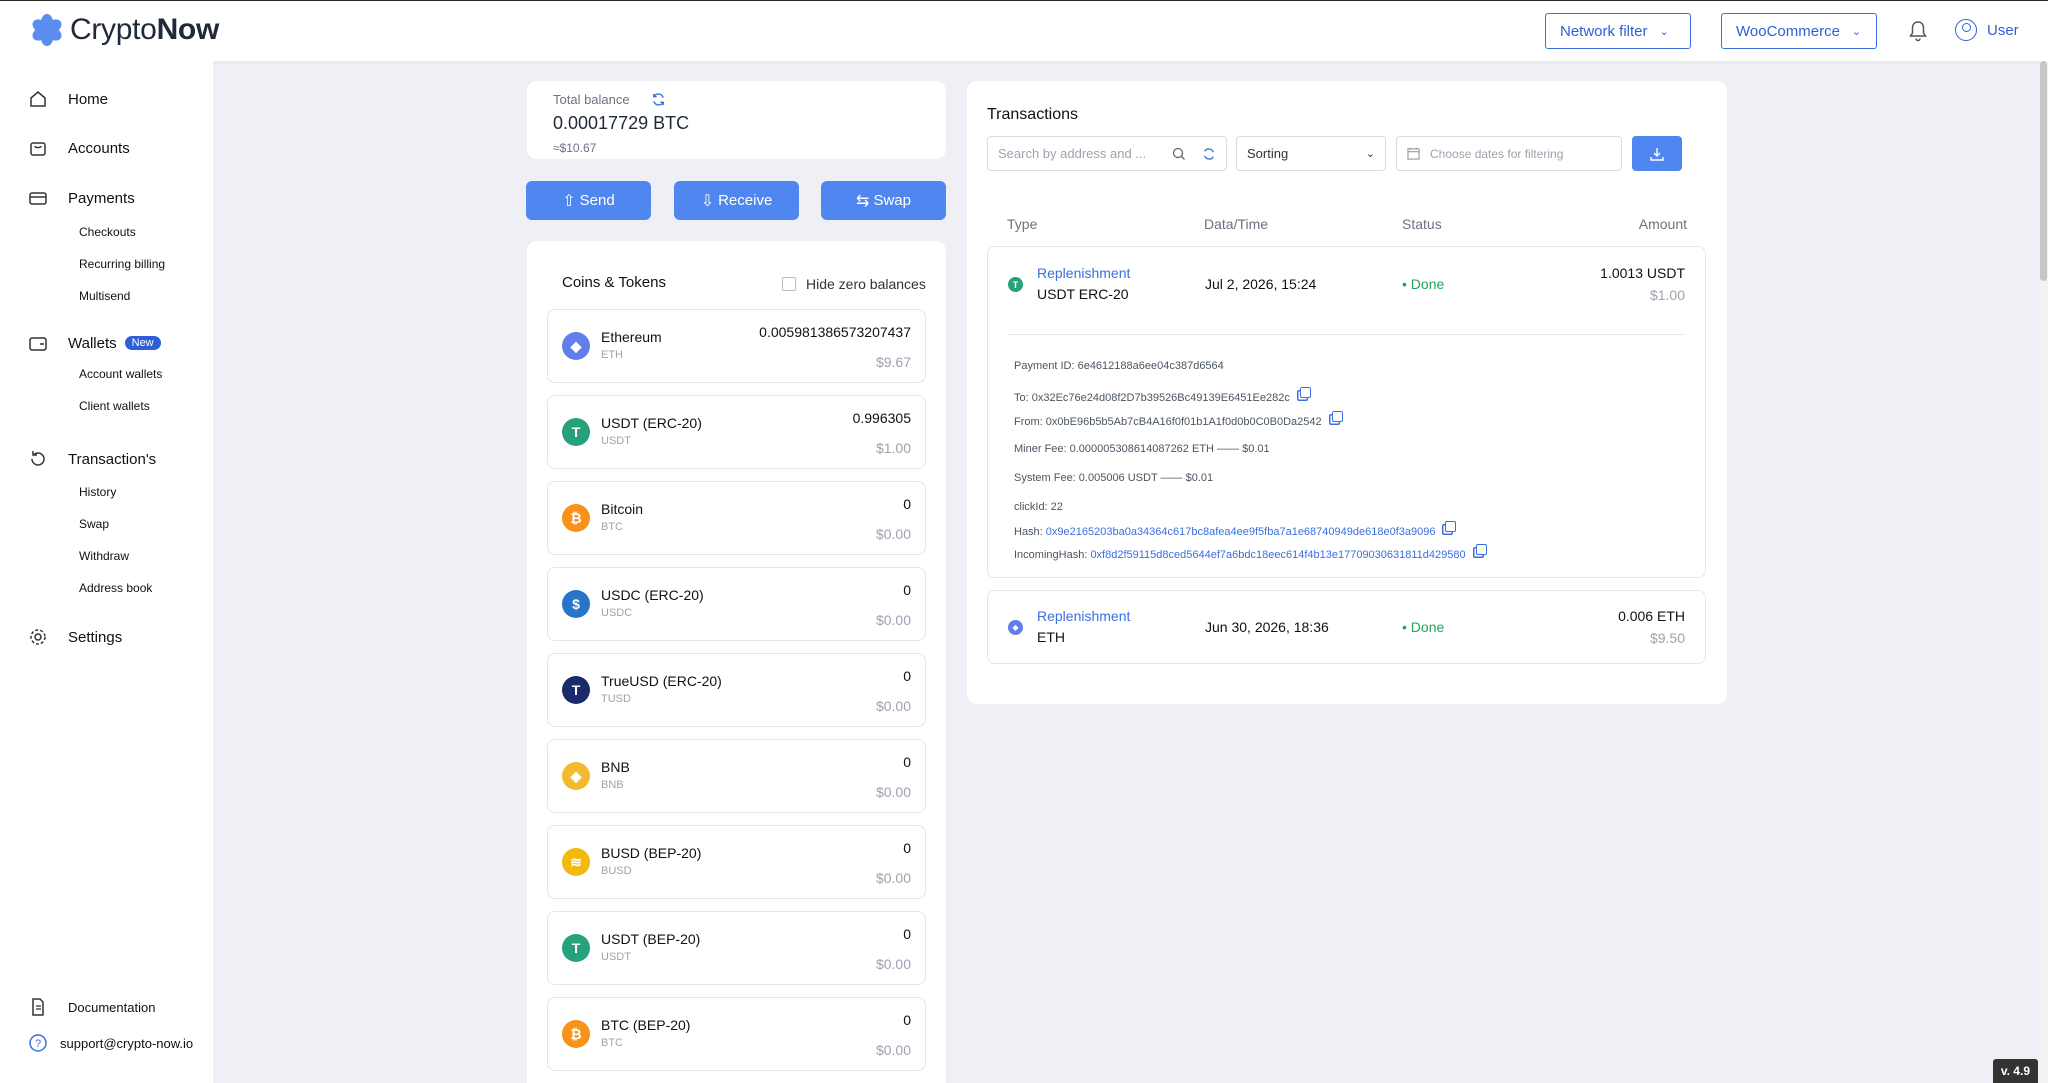 This screenshot has height=1083, width=2048. What do you see at coordinates (866, 284) in the screenshot?
I see `hide-zero-label: Hide zero balances` at bounding box center [866, 284].